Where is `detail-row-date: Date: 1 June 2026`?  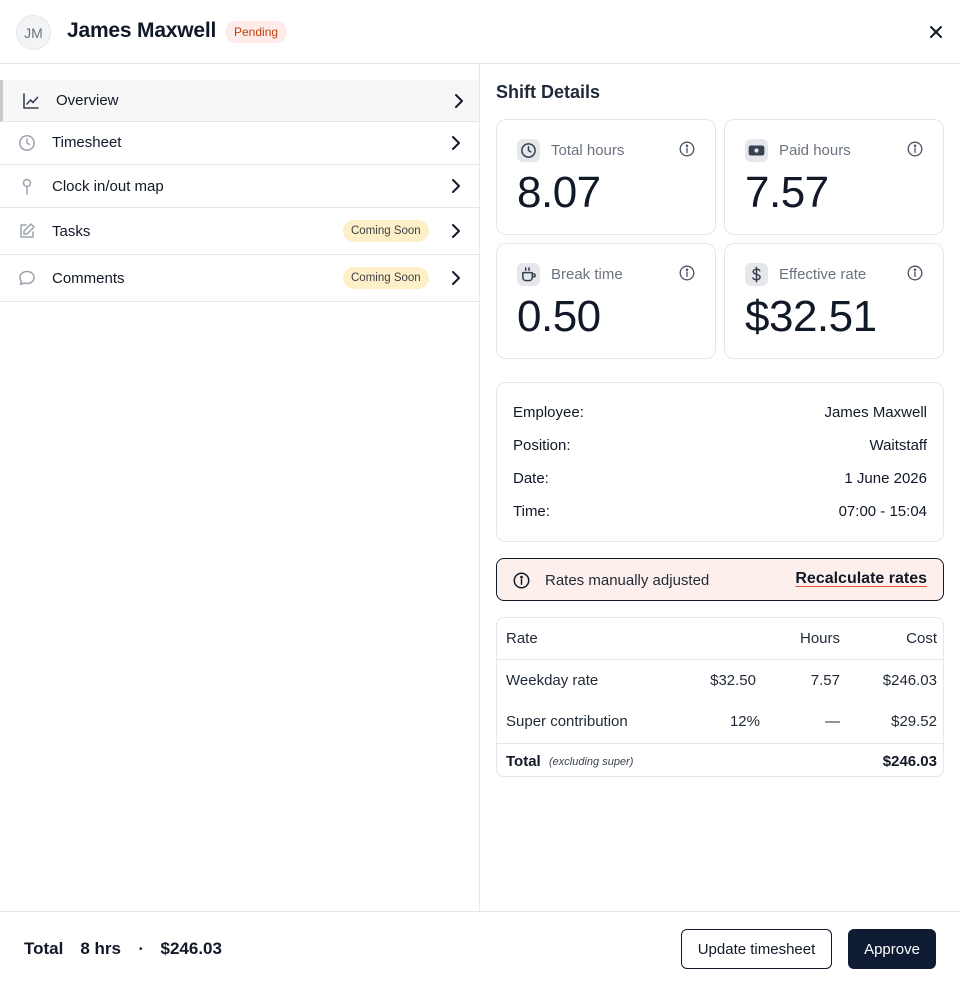 detail-row-date: Date: 1 June 2026 is located at coordinates (720, 480).